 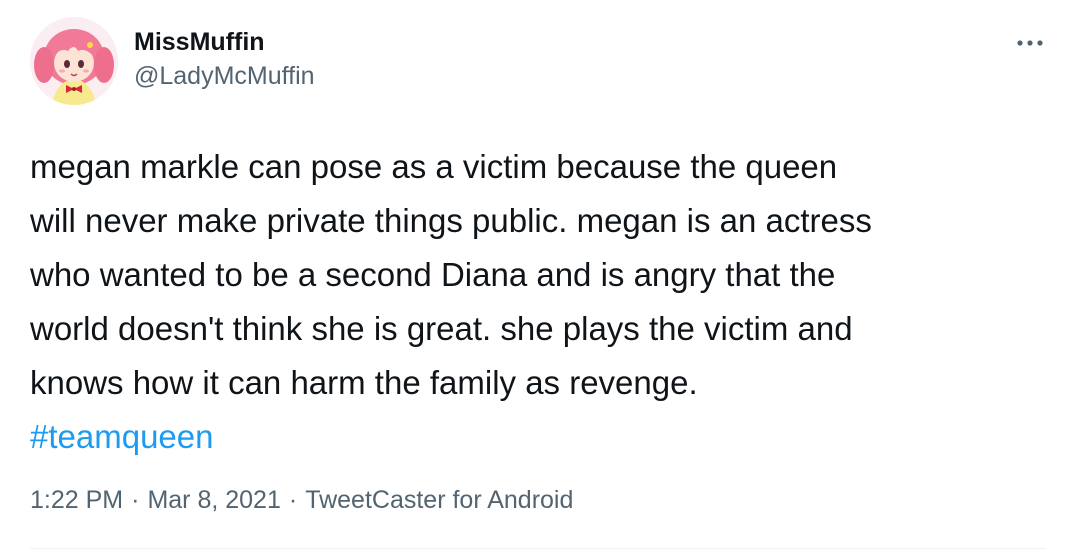 I want to click on more-dots-icon, so click(x=1030, y=43).